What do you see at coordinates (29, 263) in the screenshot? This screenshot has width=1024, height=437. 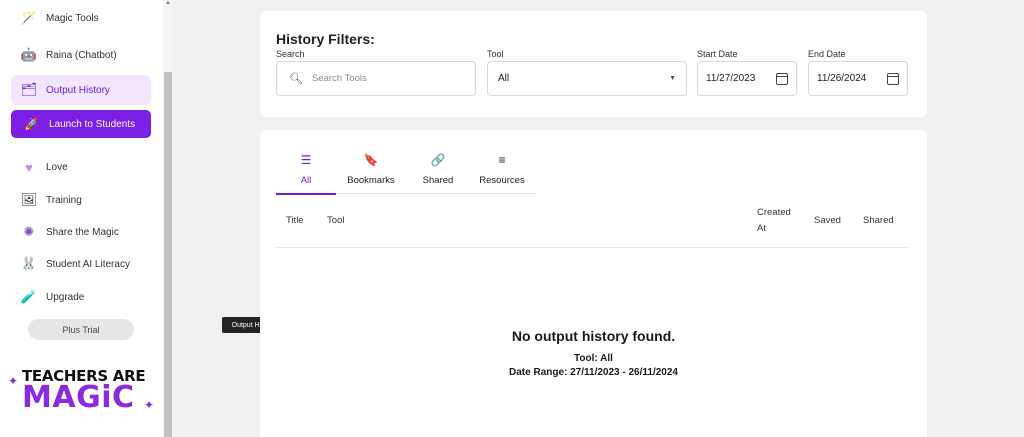 I see `bunny-icon: 🐰` at bounding box center [29, 263].